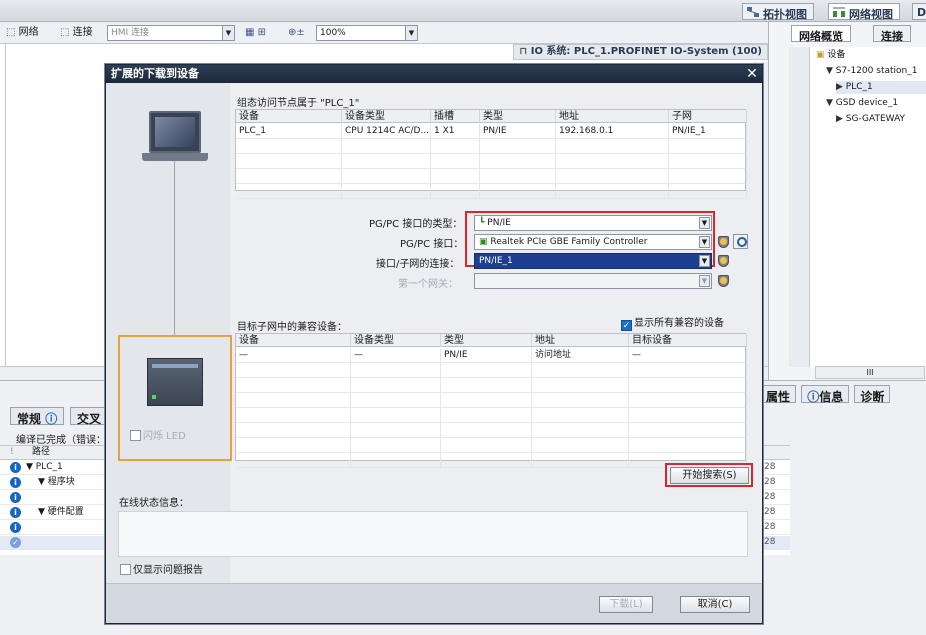  I want to click on pgpc-type-value: PN/IE, so click(499, 223).